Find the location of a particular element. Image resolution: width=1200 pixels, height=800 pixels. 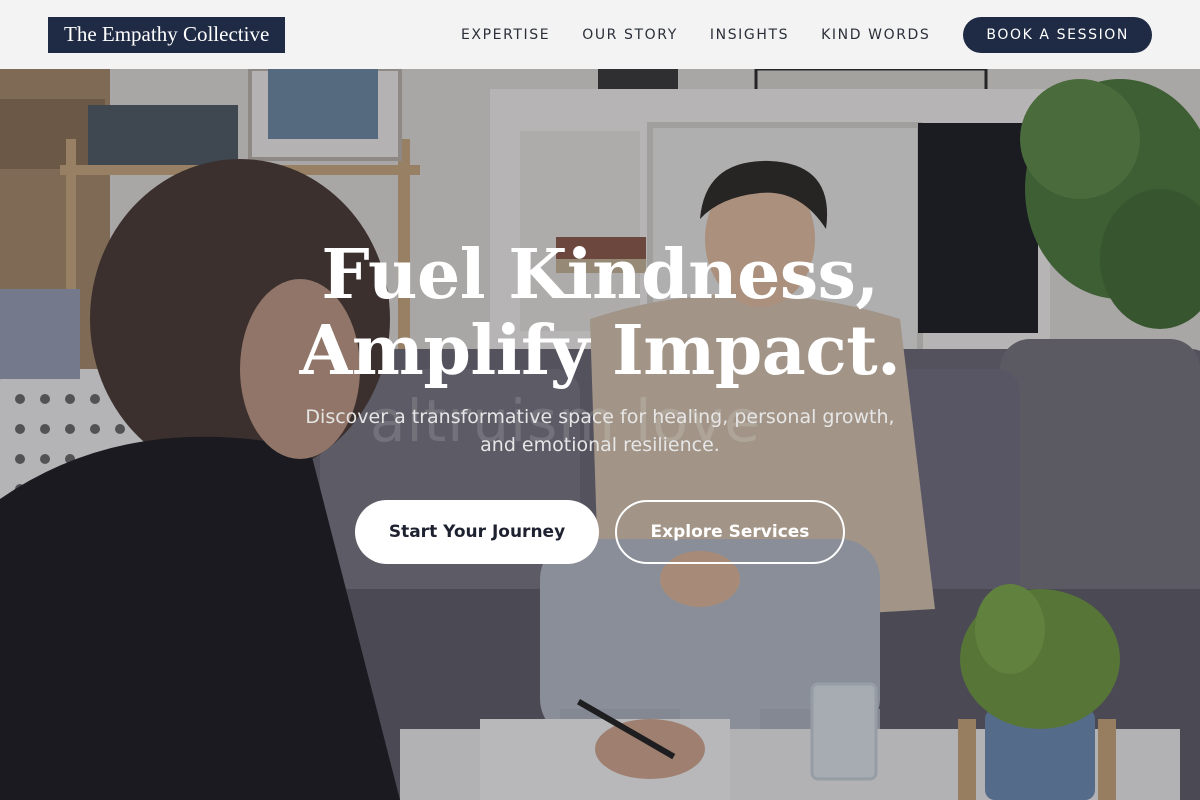

nav-link-expertise: EXPERTISE is located at coordinates (505, 35).